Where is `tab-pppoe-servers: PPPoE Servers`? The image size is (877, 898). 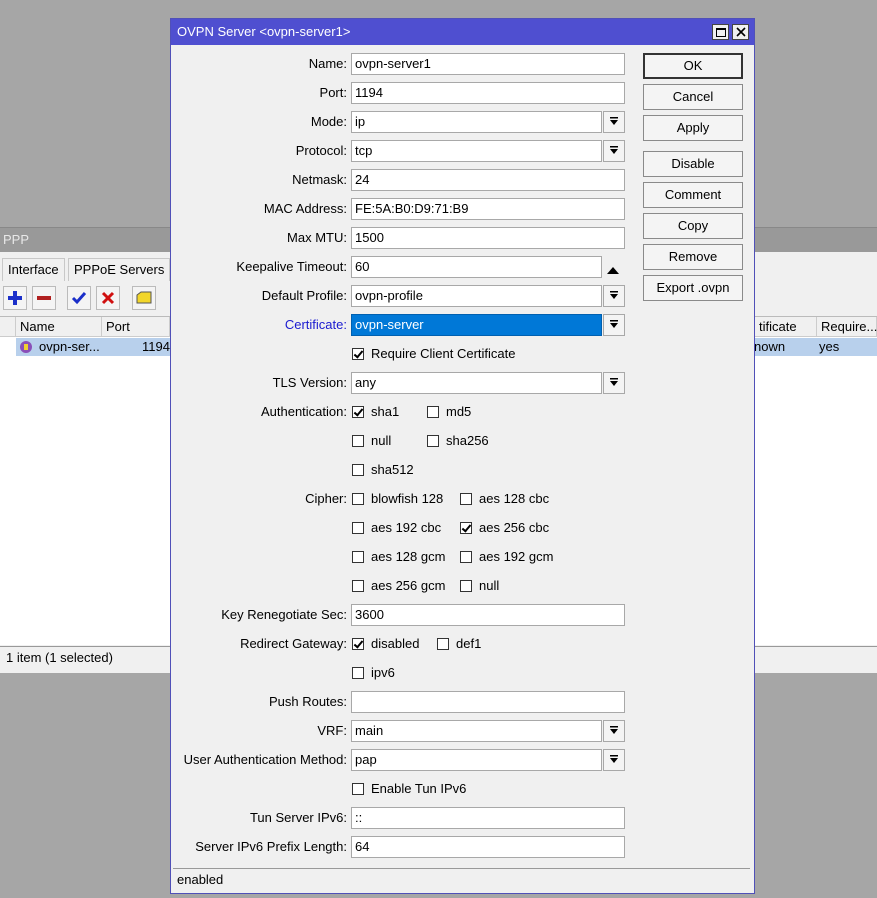
tab-pppoe-servers: PPPoE Servers is located at coordinates (119, 269).